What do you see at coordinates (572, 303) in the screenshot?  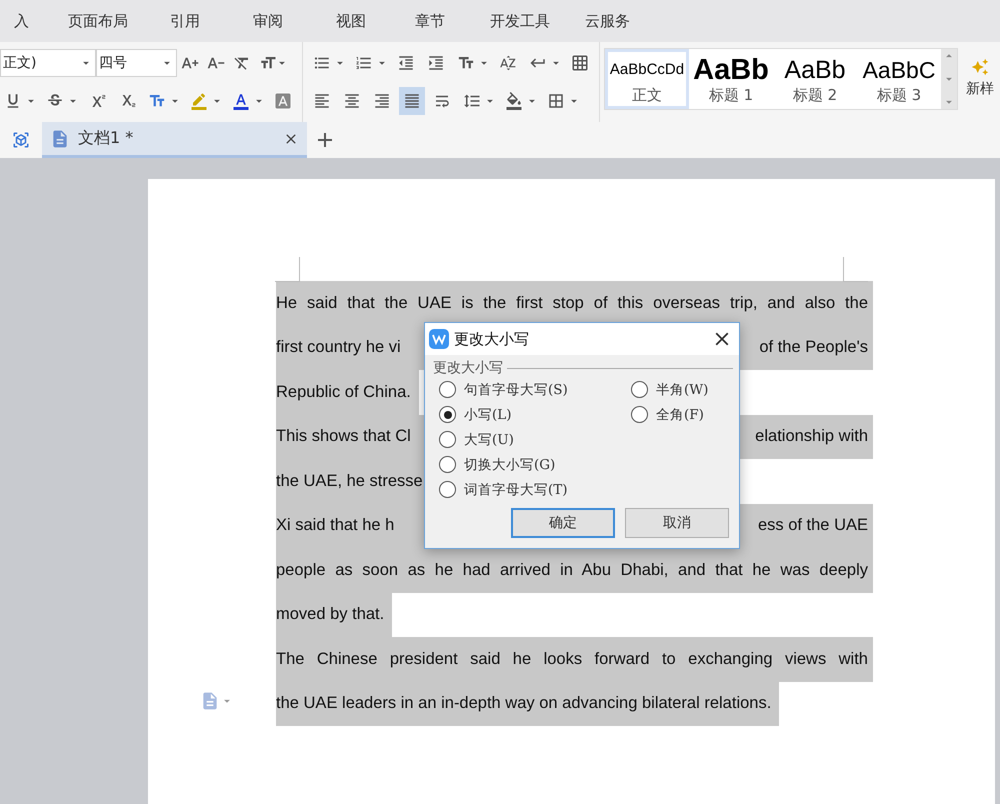 I see `document-text: He said that the UAE is the first stop of this overseas trip, and also the` at bounding box center [572, 303].